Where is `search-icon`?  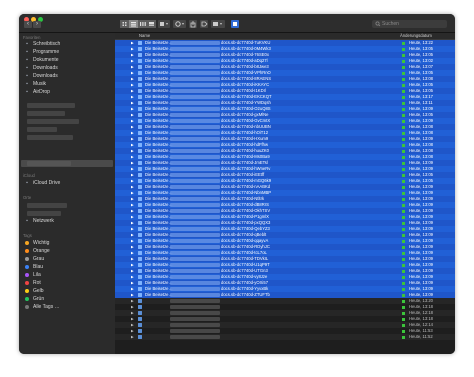 search-icon is located at coordinates (378, 24).